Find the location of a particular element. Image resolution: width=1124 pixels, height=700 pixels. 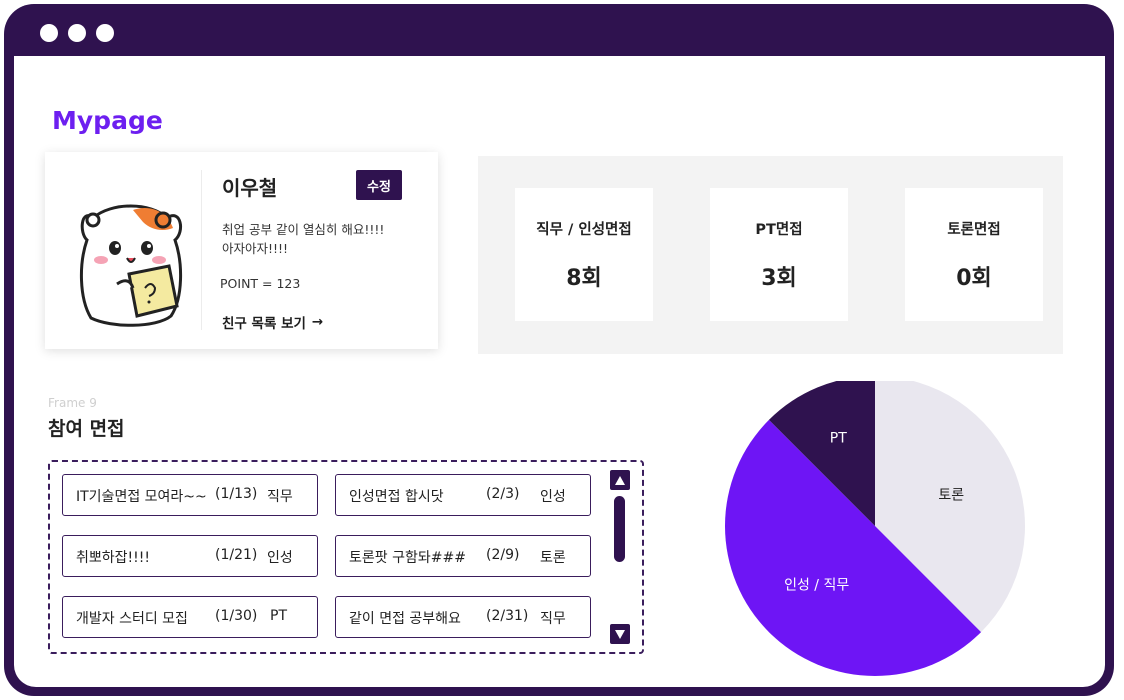

profile-divider is located at coordinates (201, 250).